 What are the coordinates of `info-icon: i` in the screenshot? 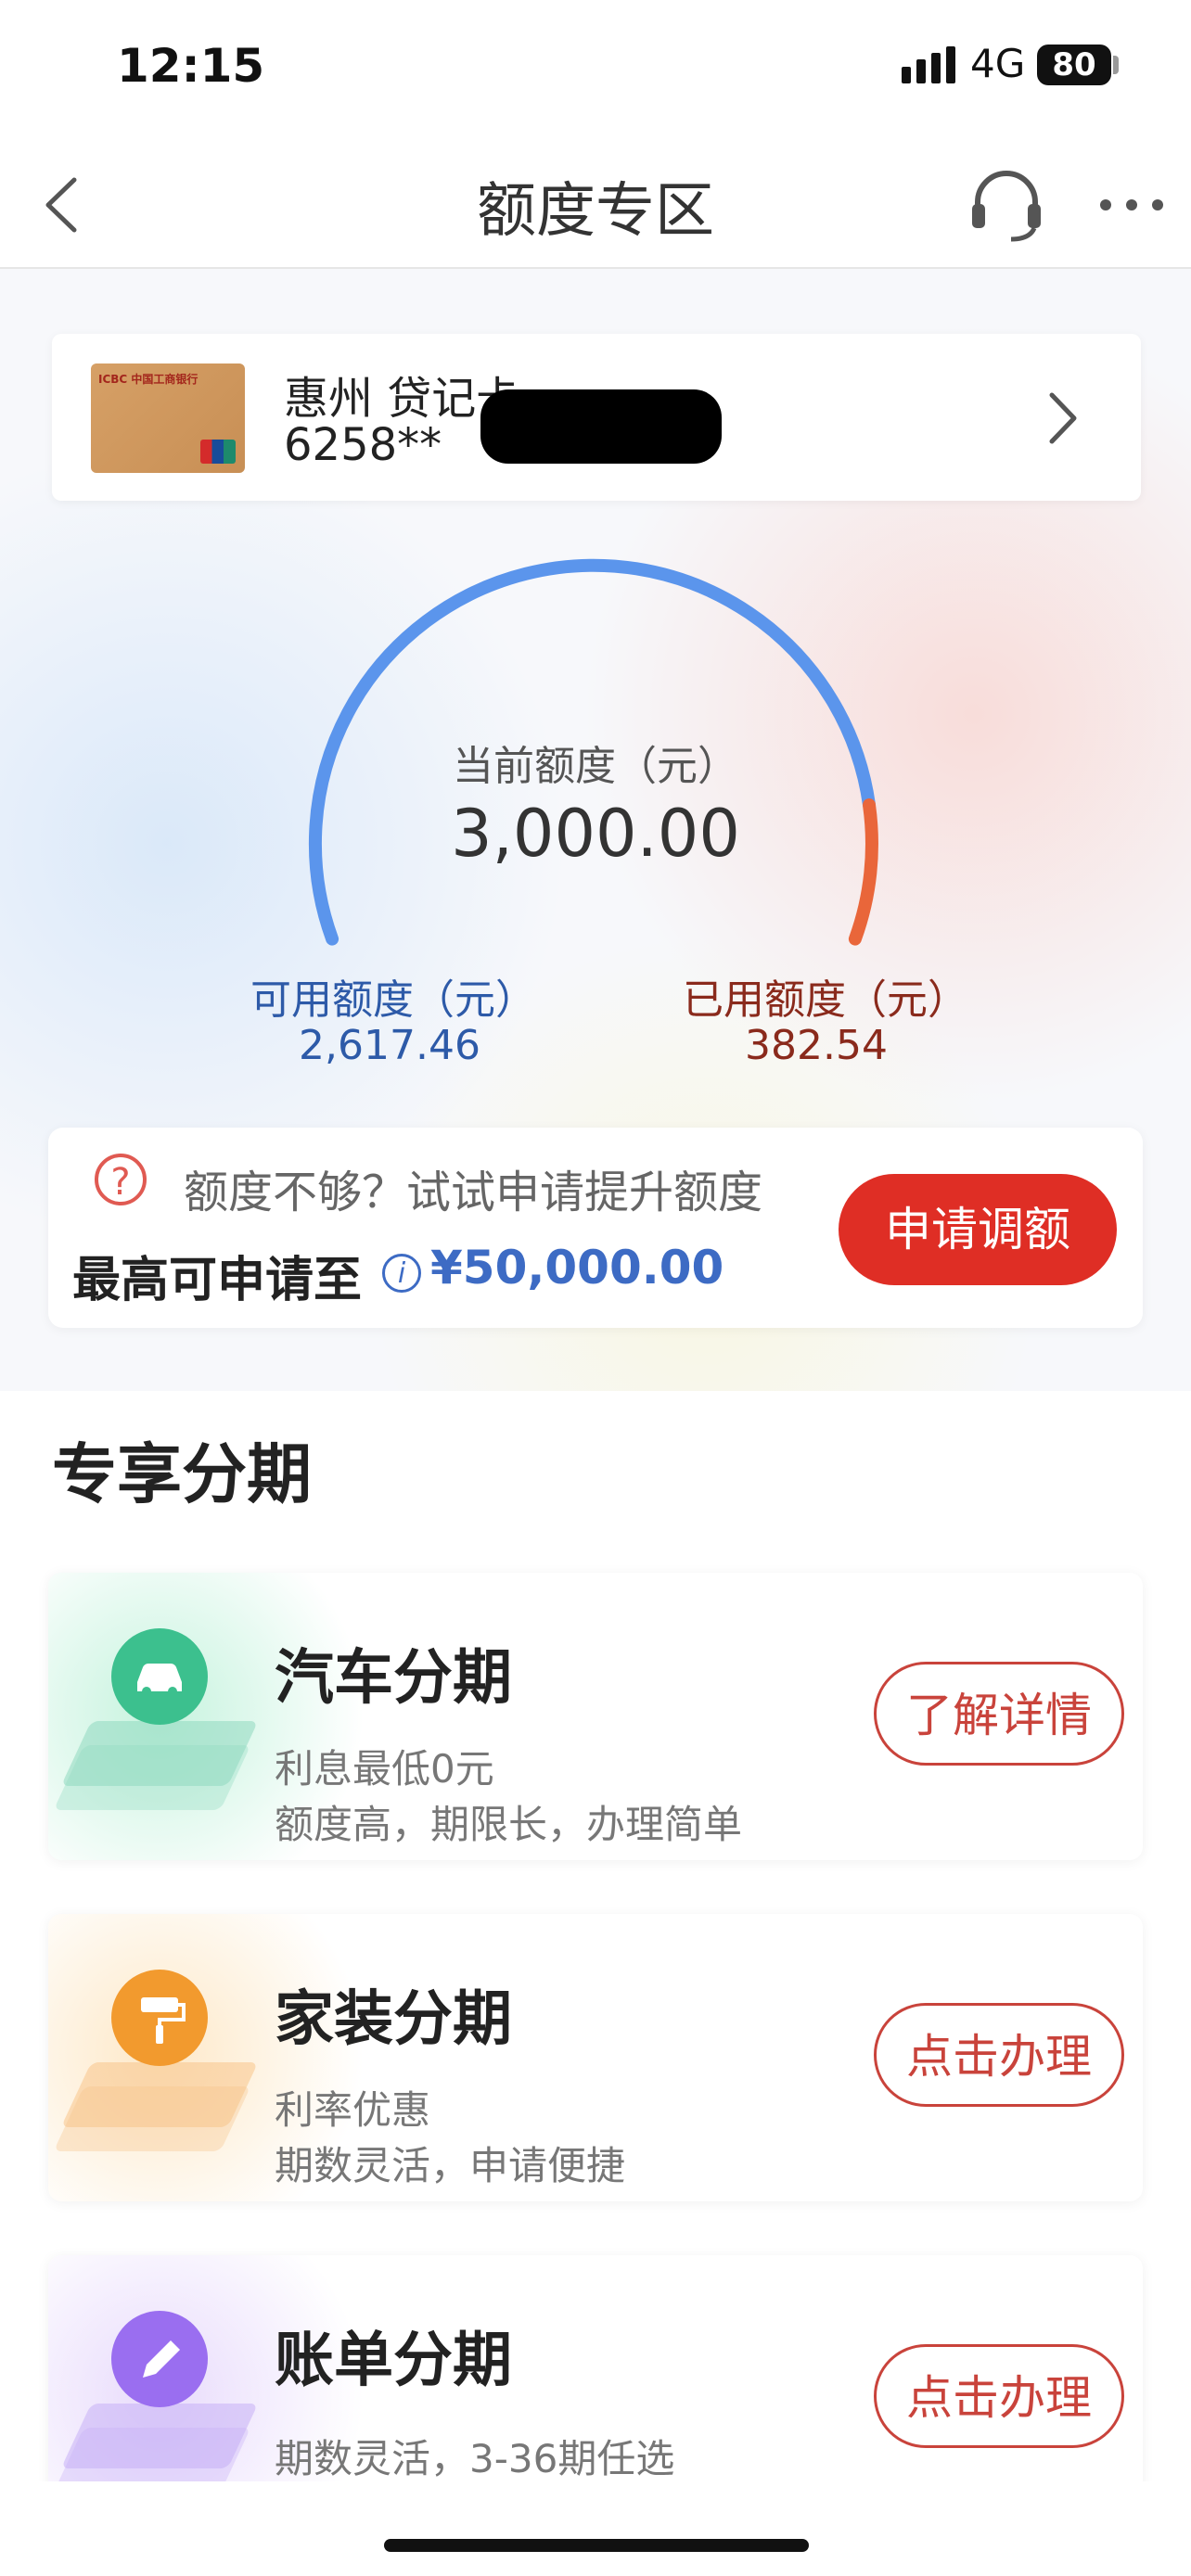 It's located at (401, 1273).